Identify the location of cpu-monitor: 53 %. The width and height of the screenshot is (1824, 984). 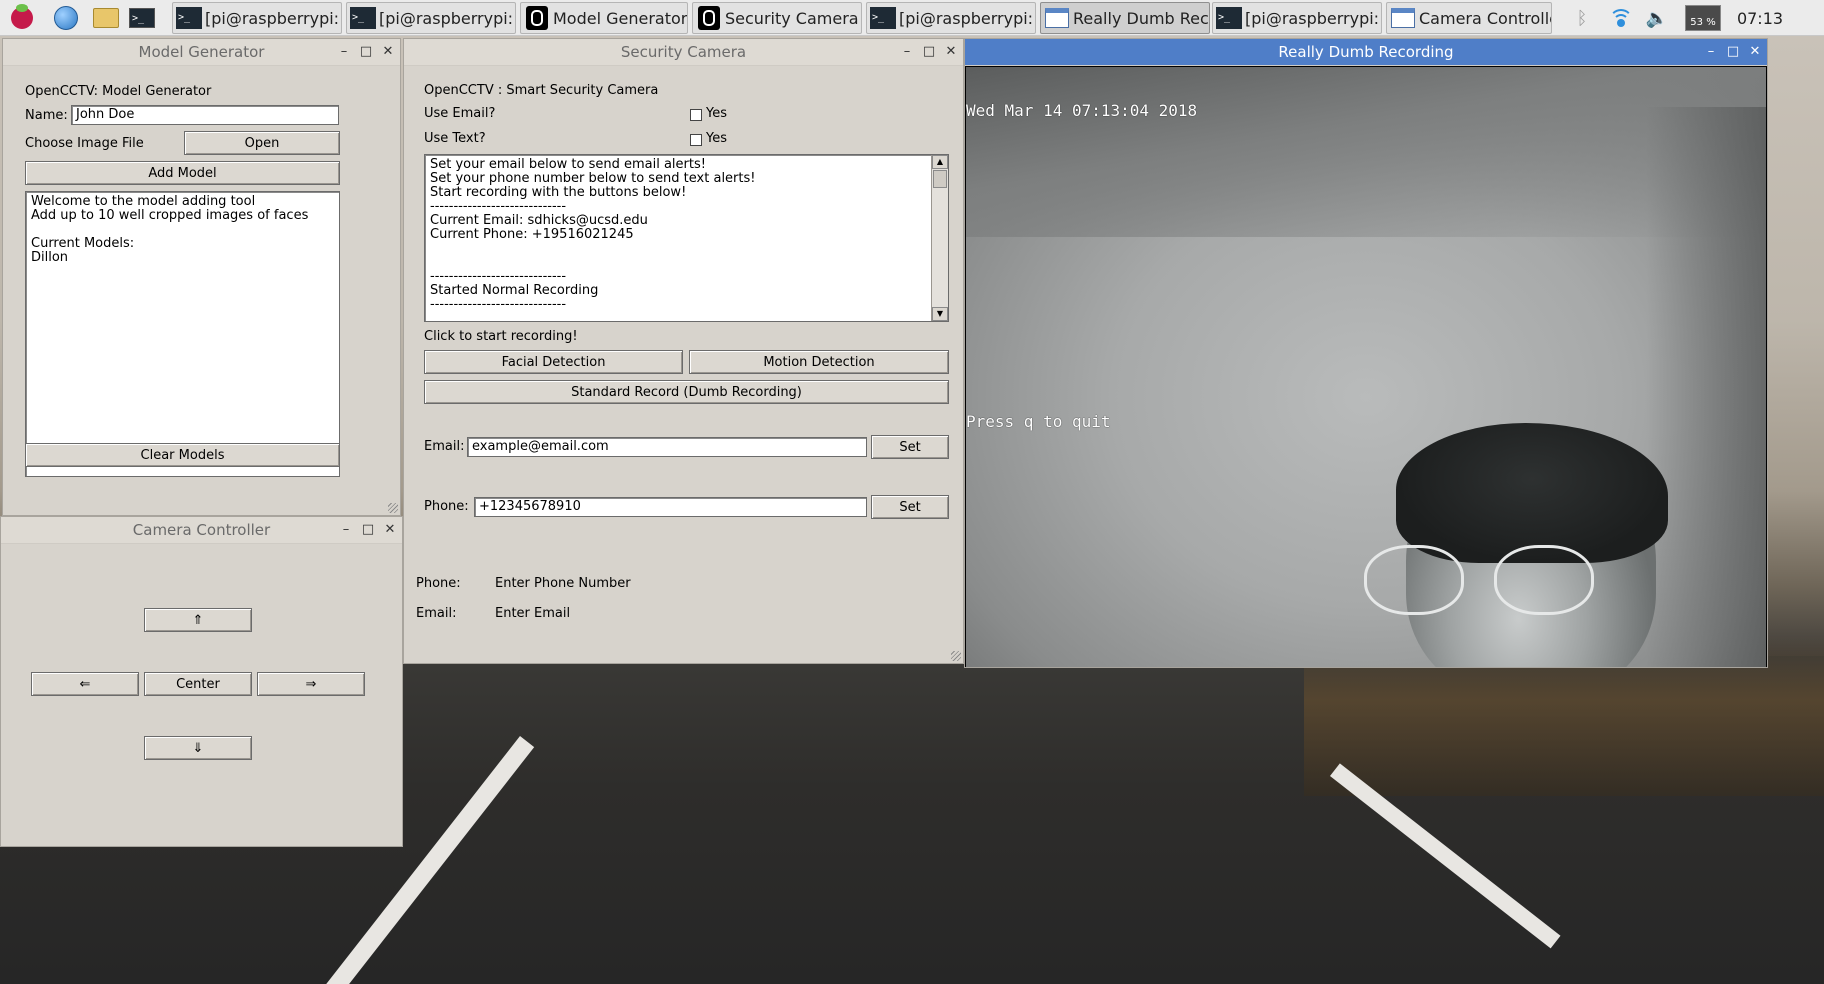
(1703, 18).